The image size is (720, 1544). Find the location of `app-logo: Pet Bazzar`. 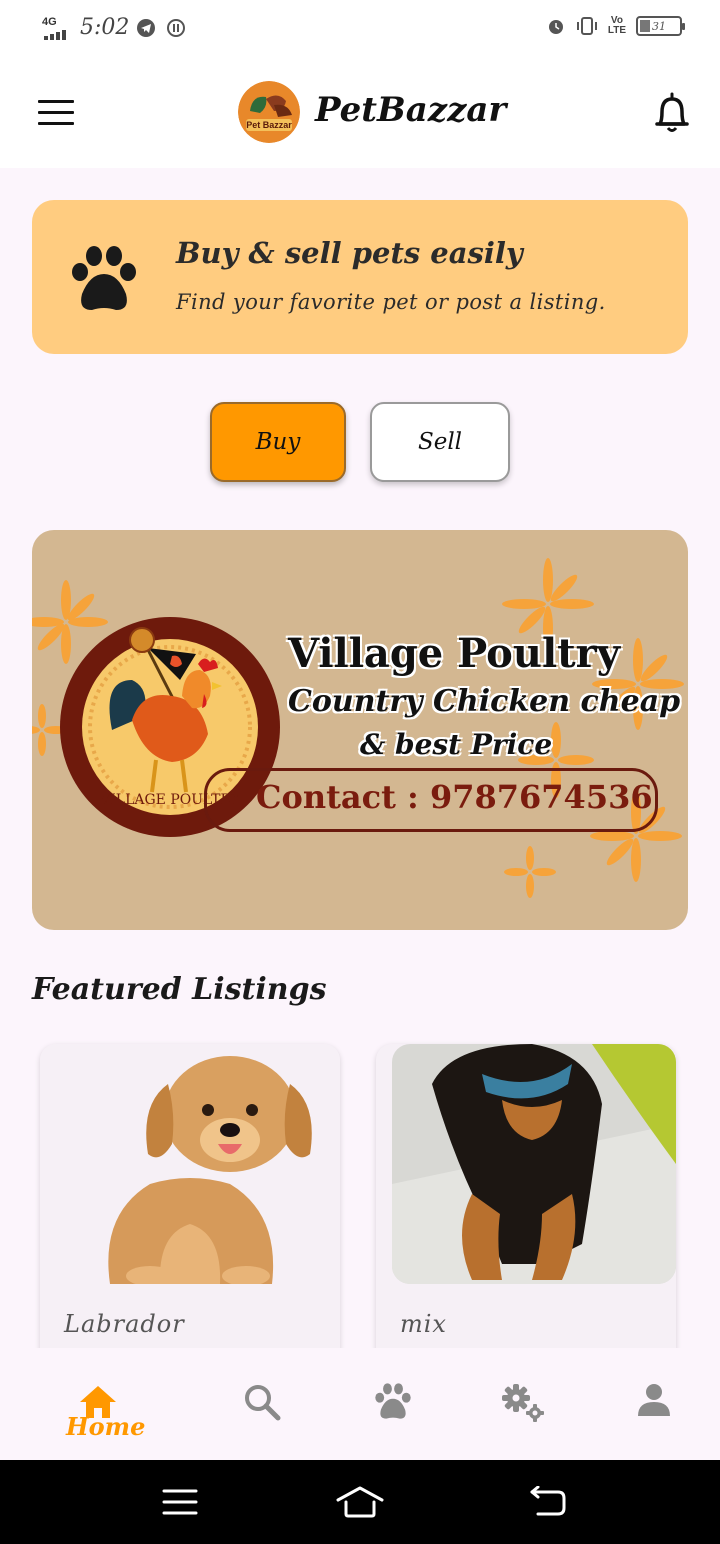

app-logo: Pet Bazzar is located at coordinates (269, 112).